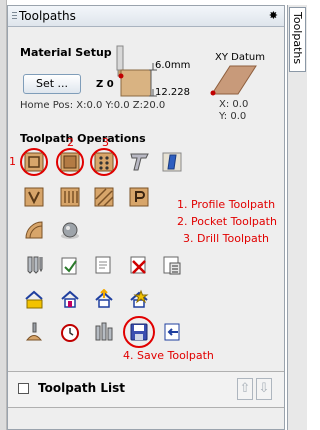  Describe the element at coordinates (139, 299) in the screenshot. I see `house-star-icon` at that location.